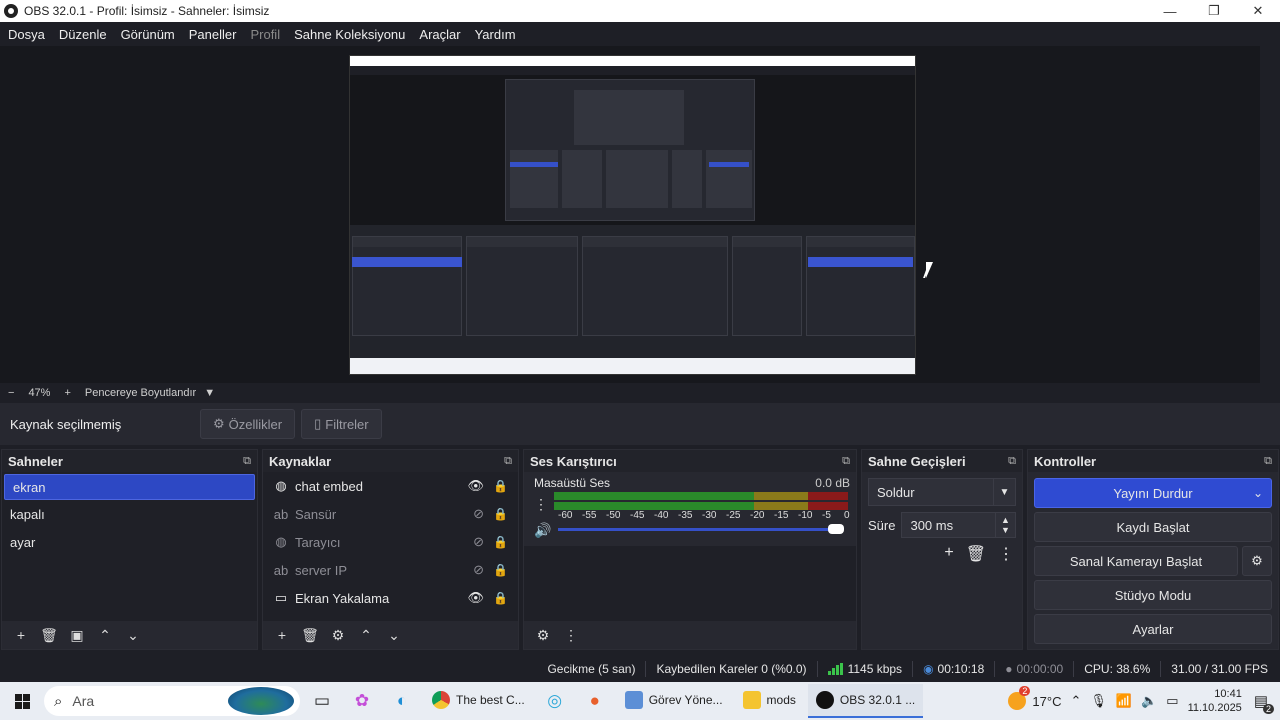  I want to click on add-scene-button: +, so click(21, 635).